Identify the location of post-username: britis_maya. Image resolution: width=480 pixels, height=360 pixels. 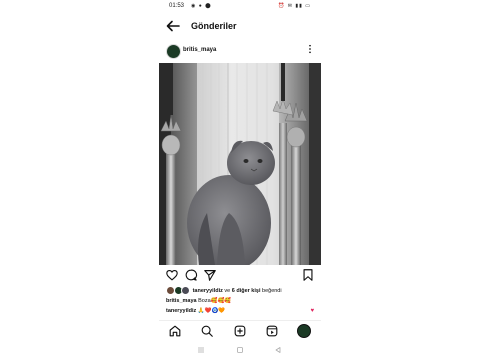
(199, 50).